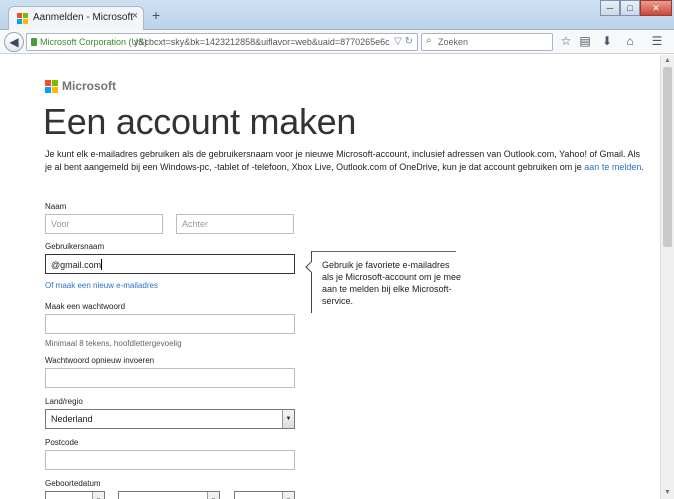 The image size is (674, 499). Describe the element at coordinates (170, 460) in the screenshot. I see `postcode-field` at that location.